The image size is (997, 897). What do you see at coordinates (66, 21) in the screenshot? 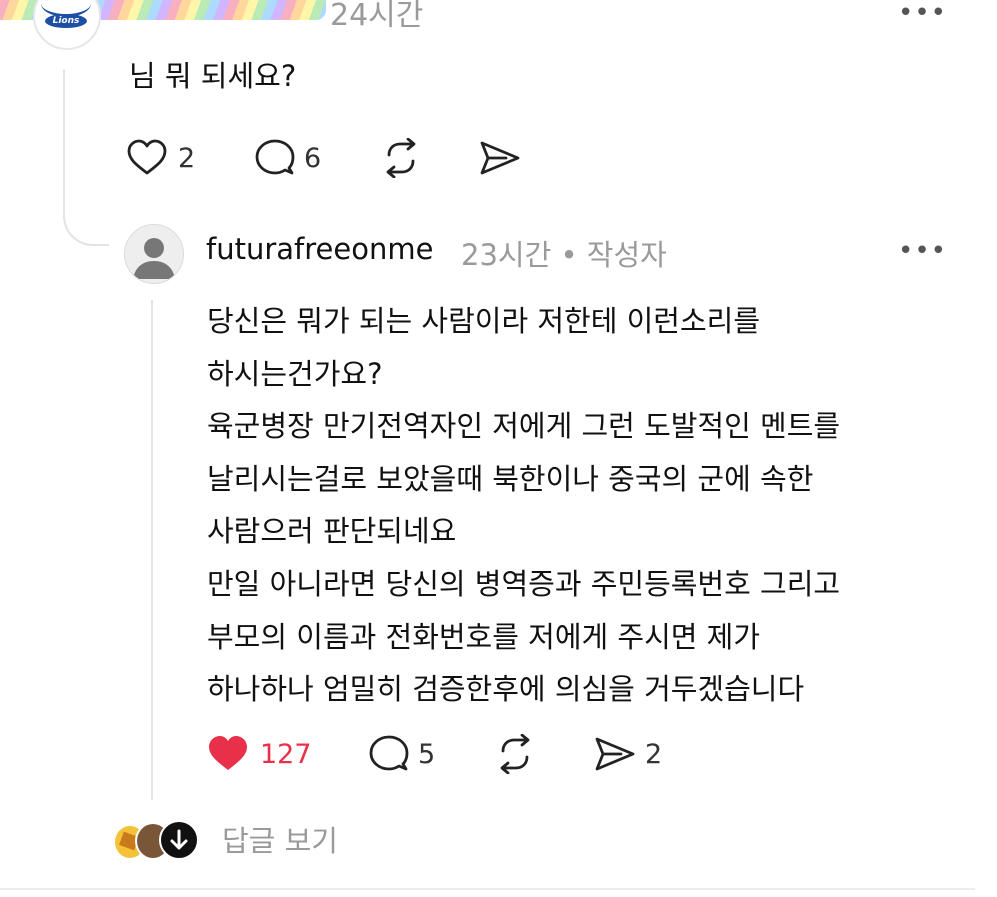
I see `team-logo: Lions` at bounding box center [66, 21].